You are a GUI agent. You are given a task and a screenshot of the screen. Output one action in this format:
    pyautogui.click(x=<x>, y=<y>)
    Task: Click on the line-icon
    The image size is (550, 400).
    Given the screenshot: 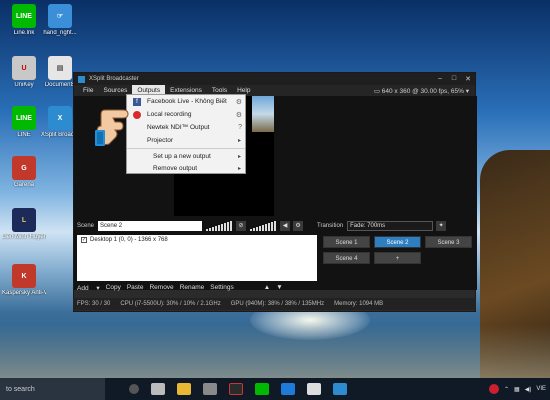 What is the action you would take?
    pyautogui.click(x=262, y=389)
    